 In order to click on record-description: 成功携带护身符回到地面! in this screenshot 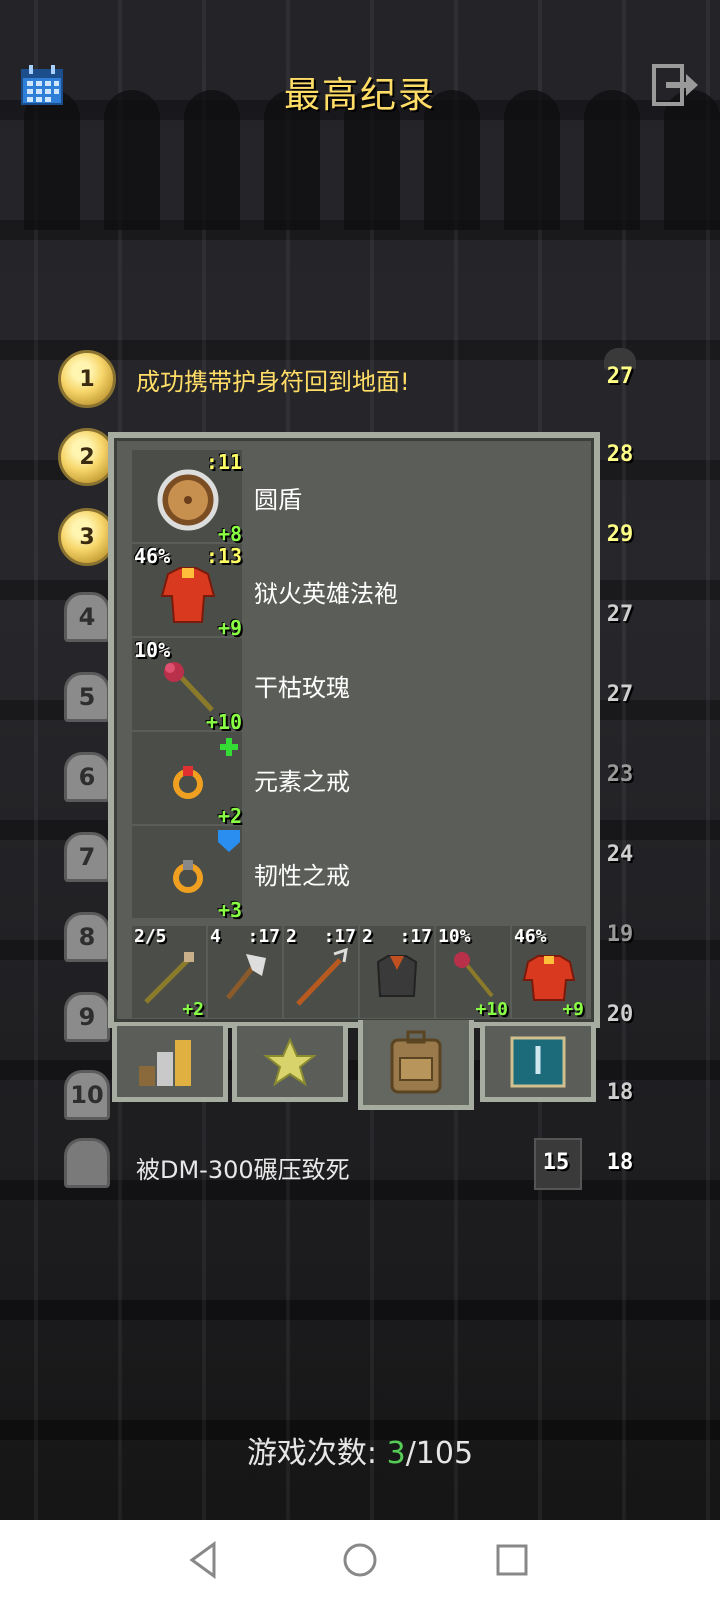, I will do `click(273, 382)`.